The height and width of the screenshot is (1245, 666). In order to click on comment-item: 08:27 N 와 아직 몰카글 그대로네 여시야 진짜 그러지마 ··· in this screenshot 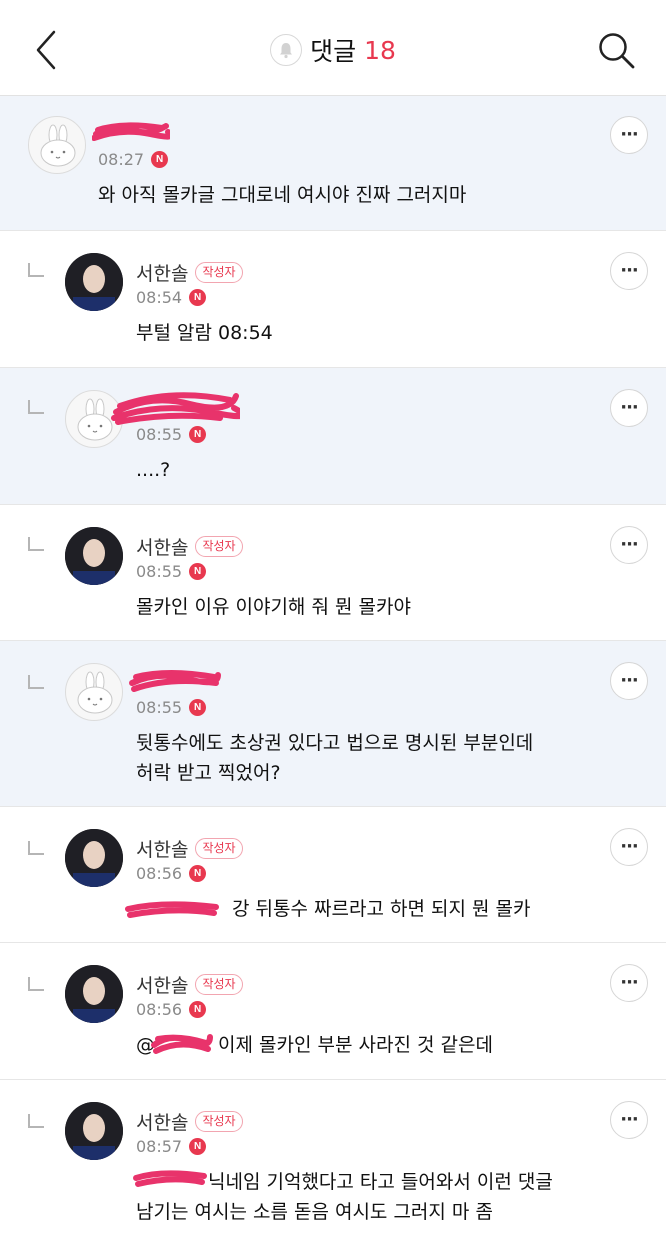, I will do `click(333, 163)`.